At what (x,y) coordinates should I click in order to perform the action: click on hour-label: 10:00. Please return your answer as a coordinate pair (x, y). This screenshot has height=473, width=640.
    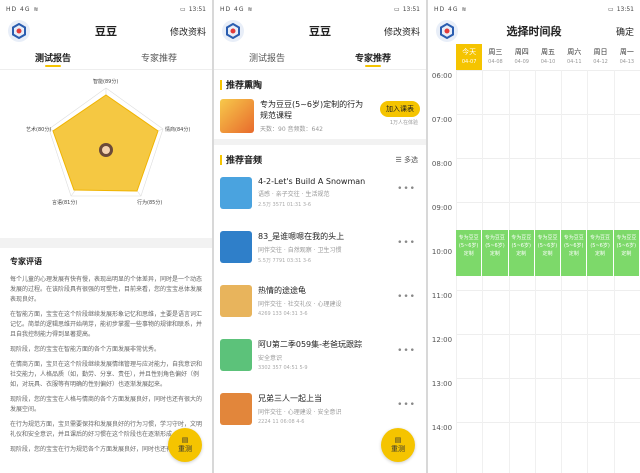
    Looking at the image, I should click on (442, 252).